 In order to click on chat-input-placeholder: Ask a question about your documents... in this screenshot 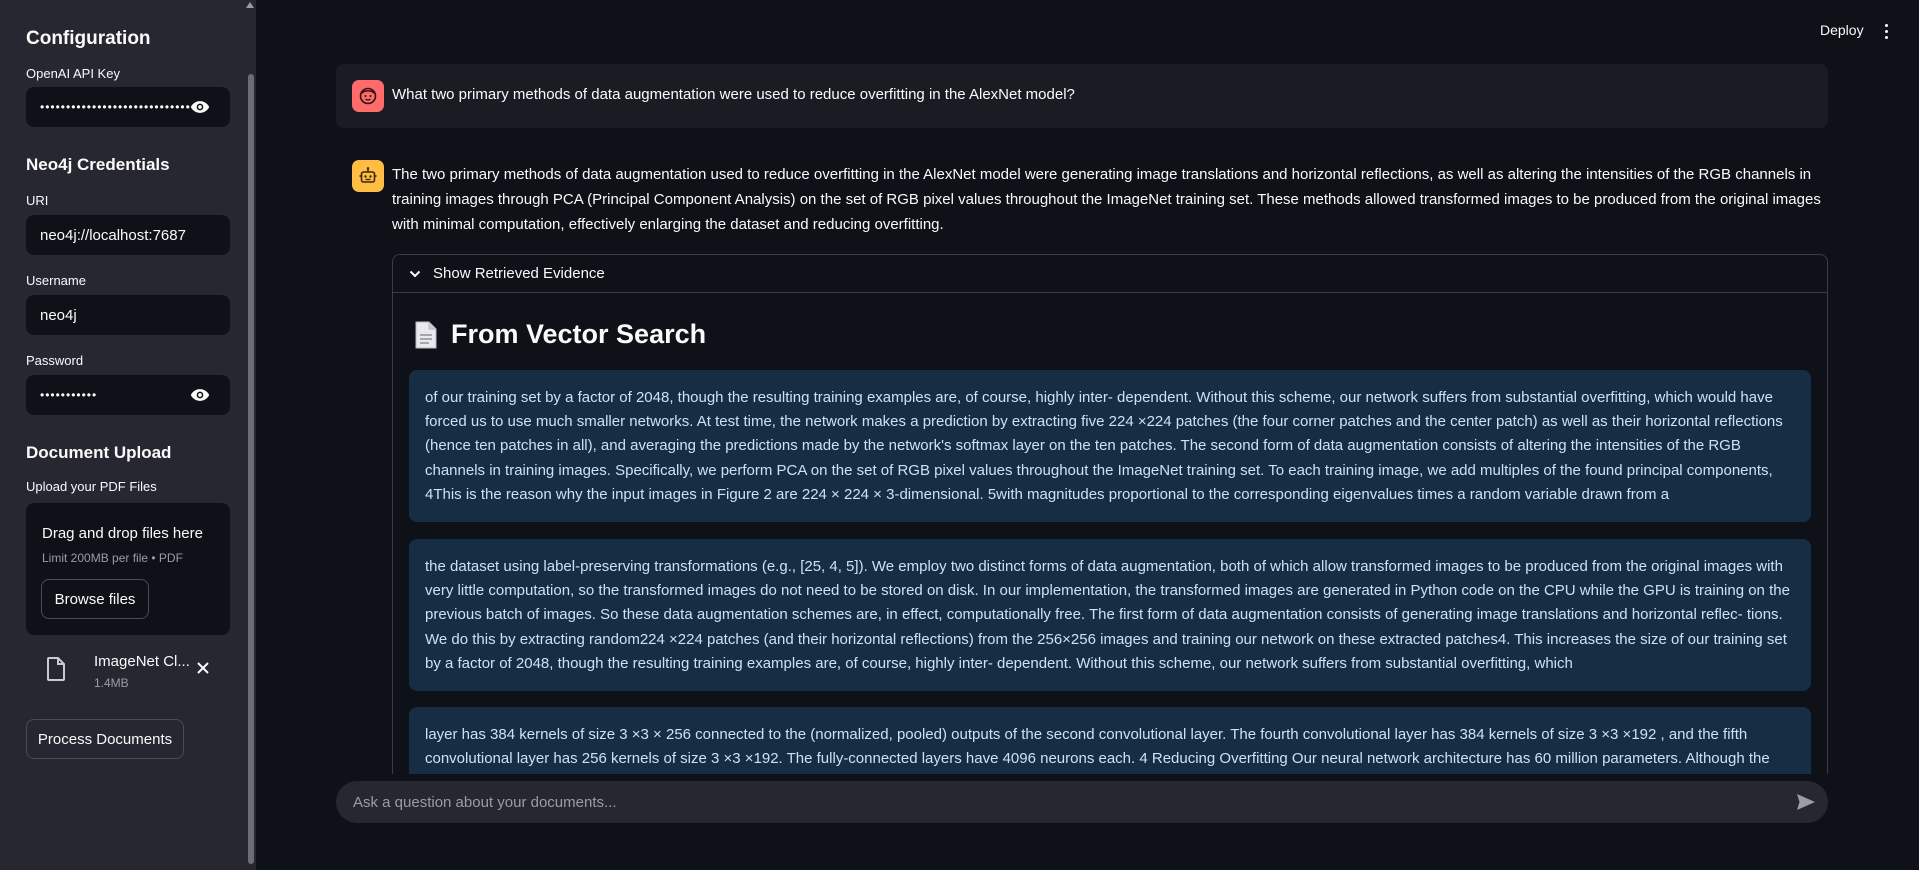, I will do `click(485, 802)`.